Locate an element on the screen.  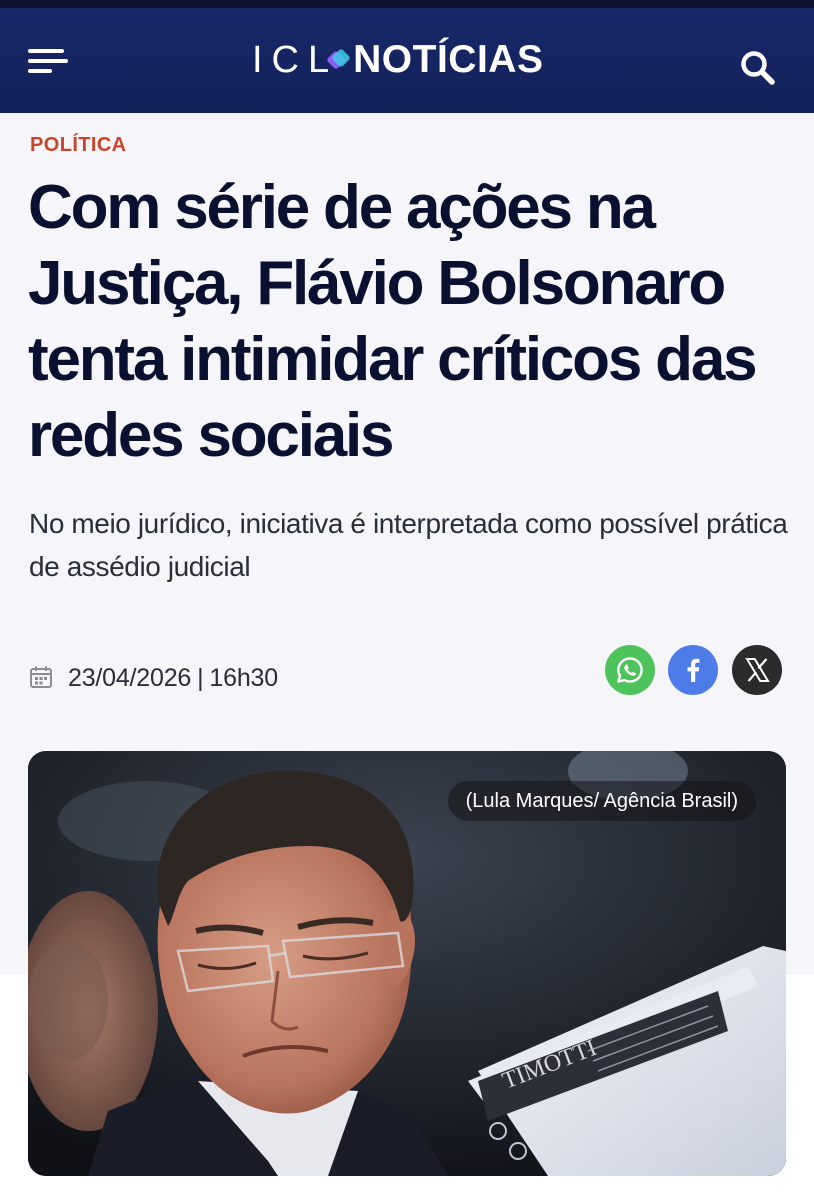
logo-noticias-text: NOTÍCIAS is located at coordinates (448, 59).